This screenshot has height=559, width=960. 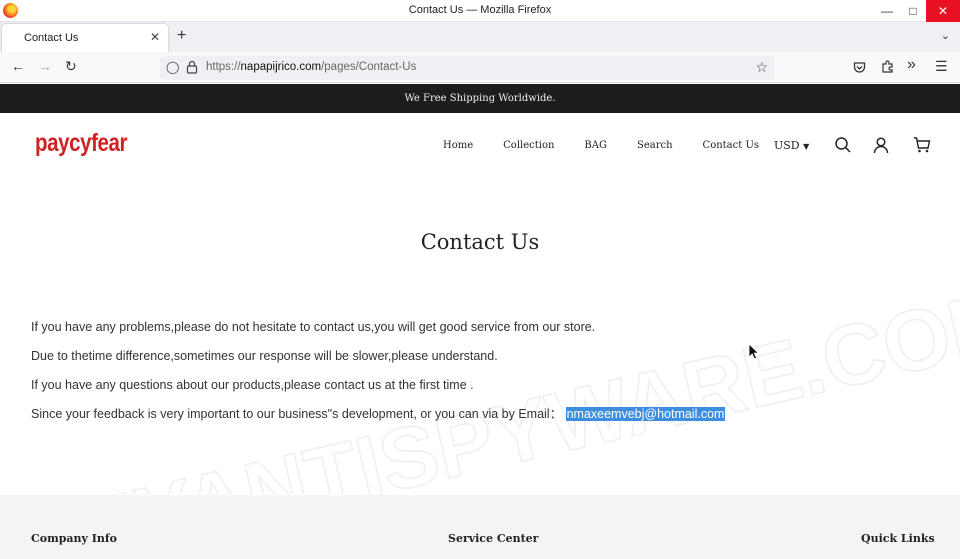 I want to click on search-icon, so click(x=843, y=145).